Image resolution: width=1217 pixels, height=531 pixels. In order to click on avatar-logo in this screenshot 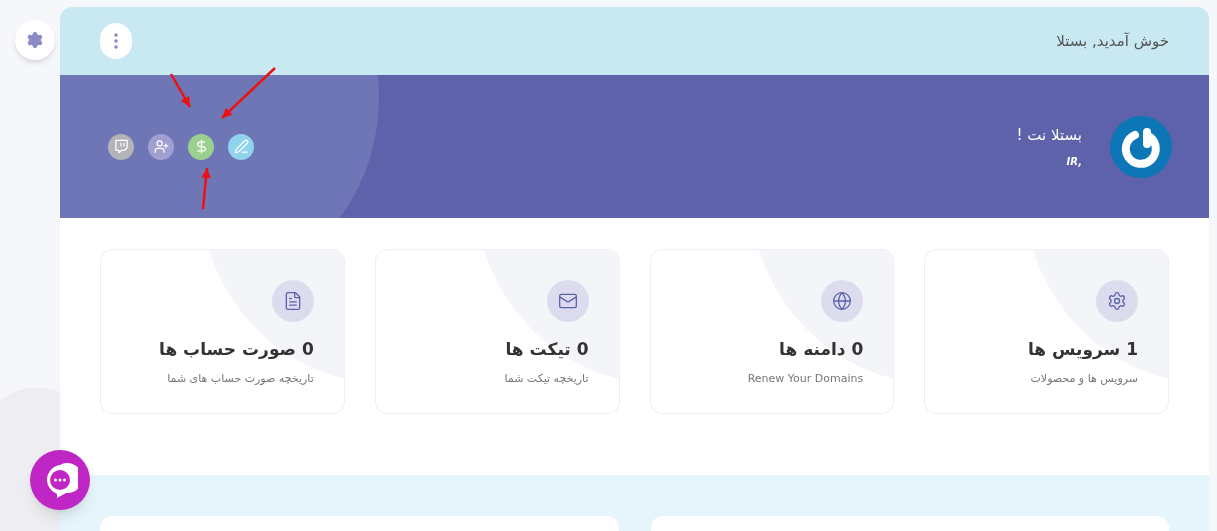, I will do `click(1141, 146)`.